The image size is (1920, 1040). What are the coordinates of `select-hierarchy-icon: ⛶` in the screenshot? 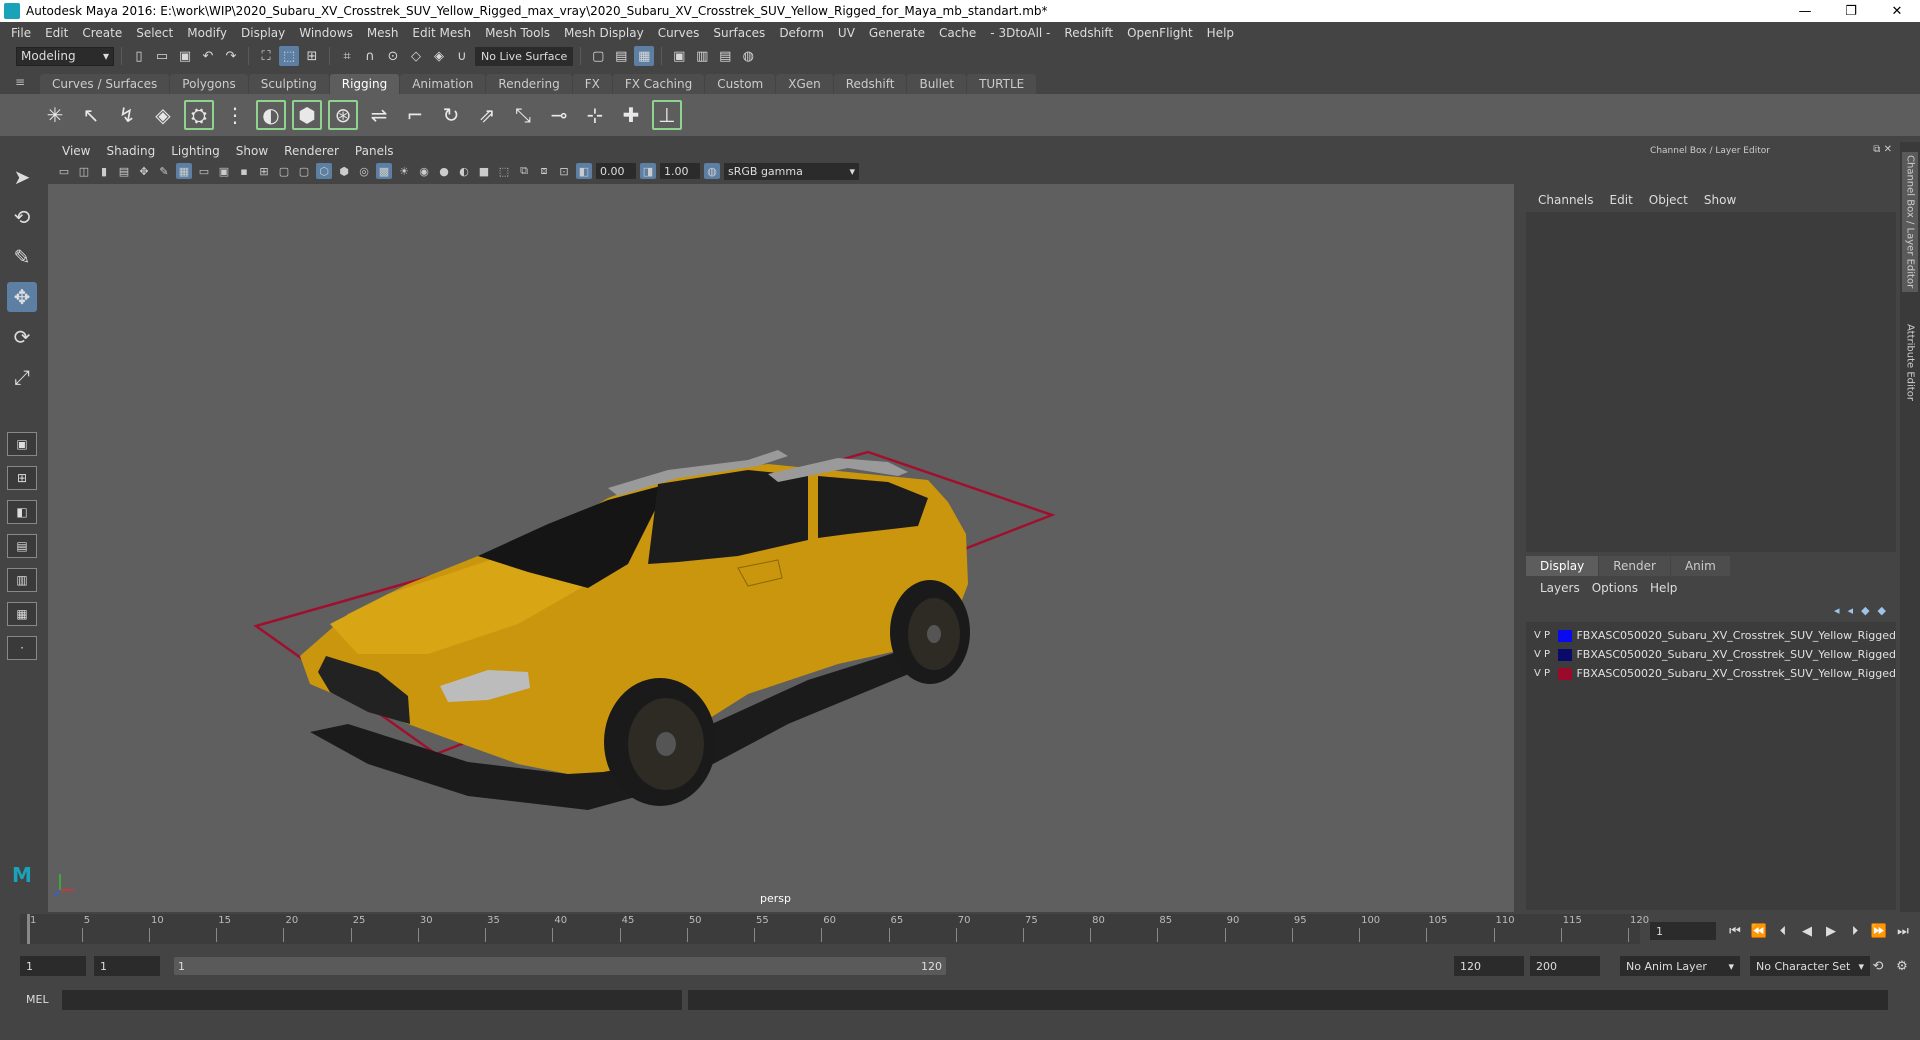 It's located at (266, 56).